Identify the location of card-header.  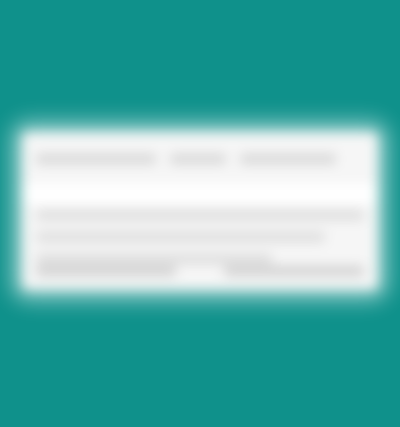
(200, 159).